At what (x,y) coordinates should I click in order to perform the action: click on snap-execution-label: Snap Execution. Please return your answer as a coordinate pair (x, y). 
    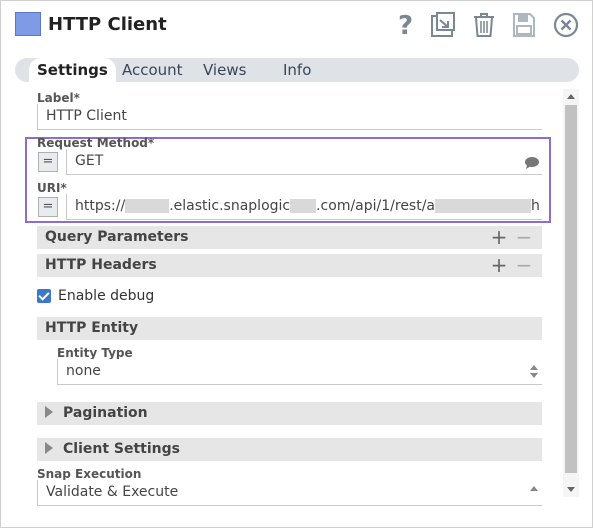
    Looking at the image, I should click on (89, 474).